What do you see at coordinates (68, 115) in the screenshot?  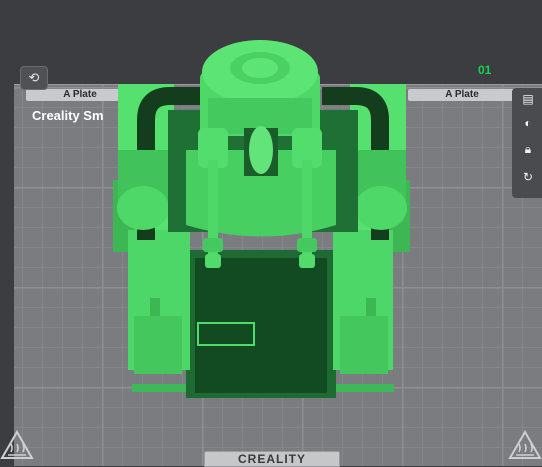 I see `plate-project-title: Creality Sm` at bounding box center [68, 115].